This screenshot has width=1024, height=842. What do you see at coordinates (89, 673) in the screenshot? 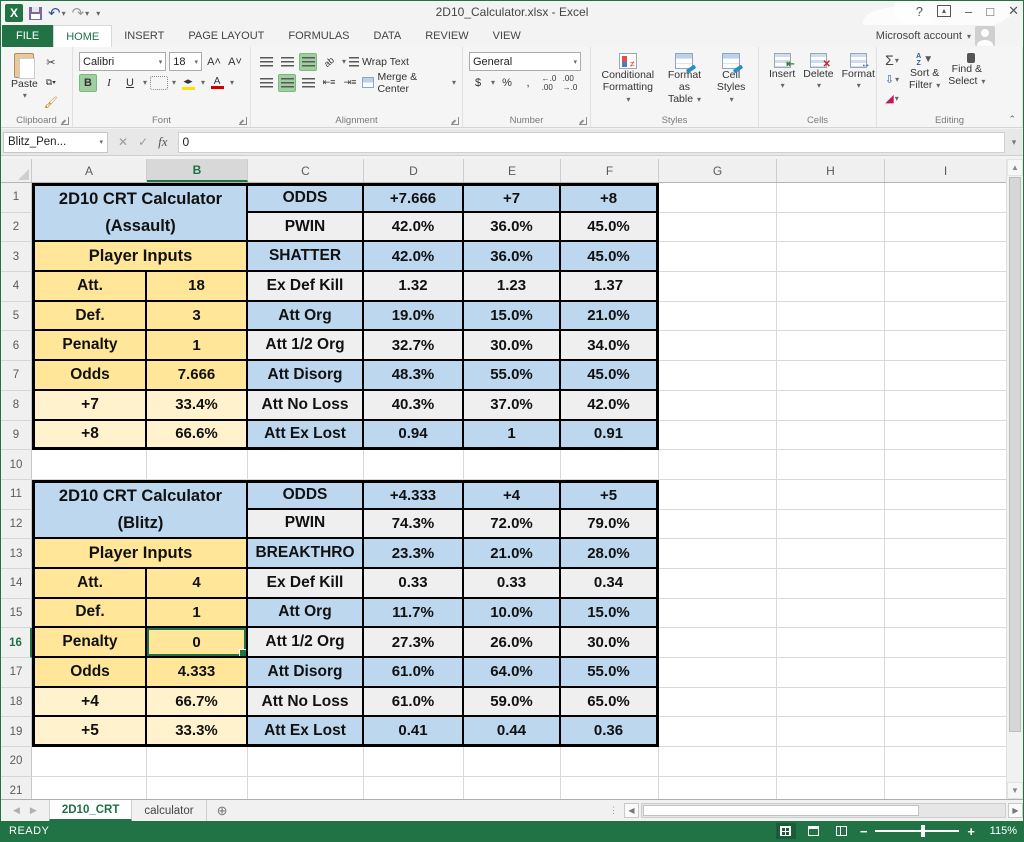
I see `cell-A17: Odds` at bounding box center [89, 673].